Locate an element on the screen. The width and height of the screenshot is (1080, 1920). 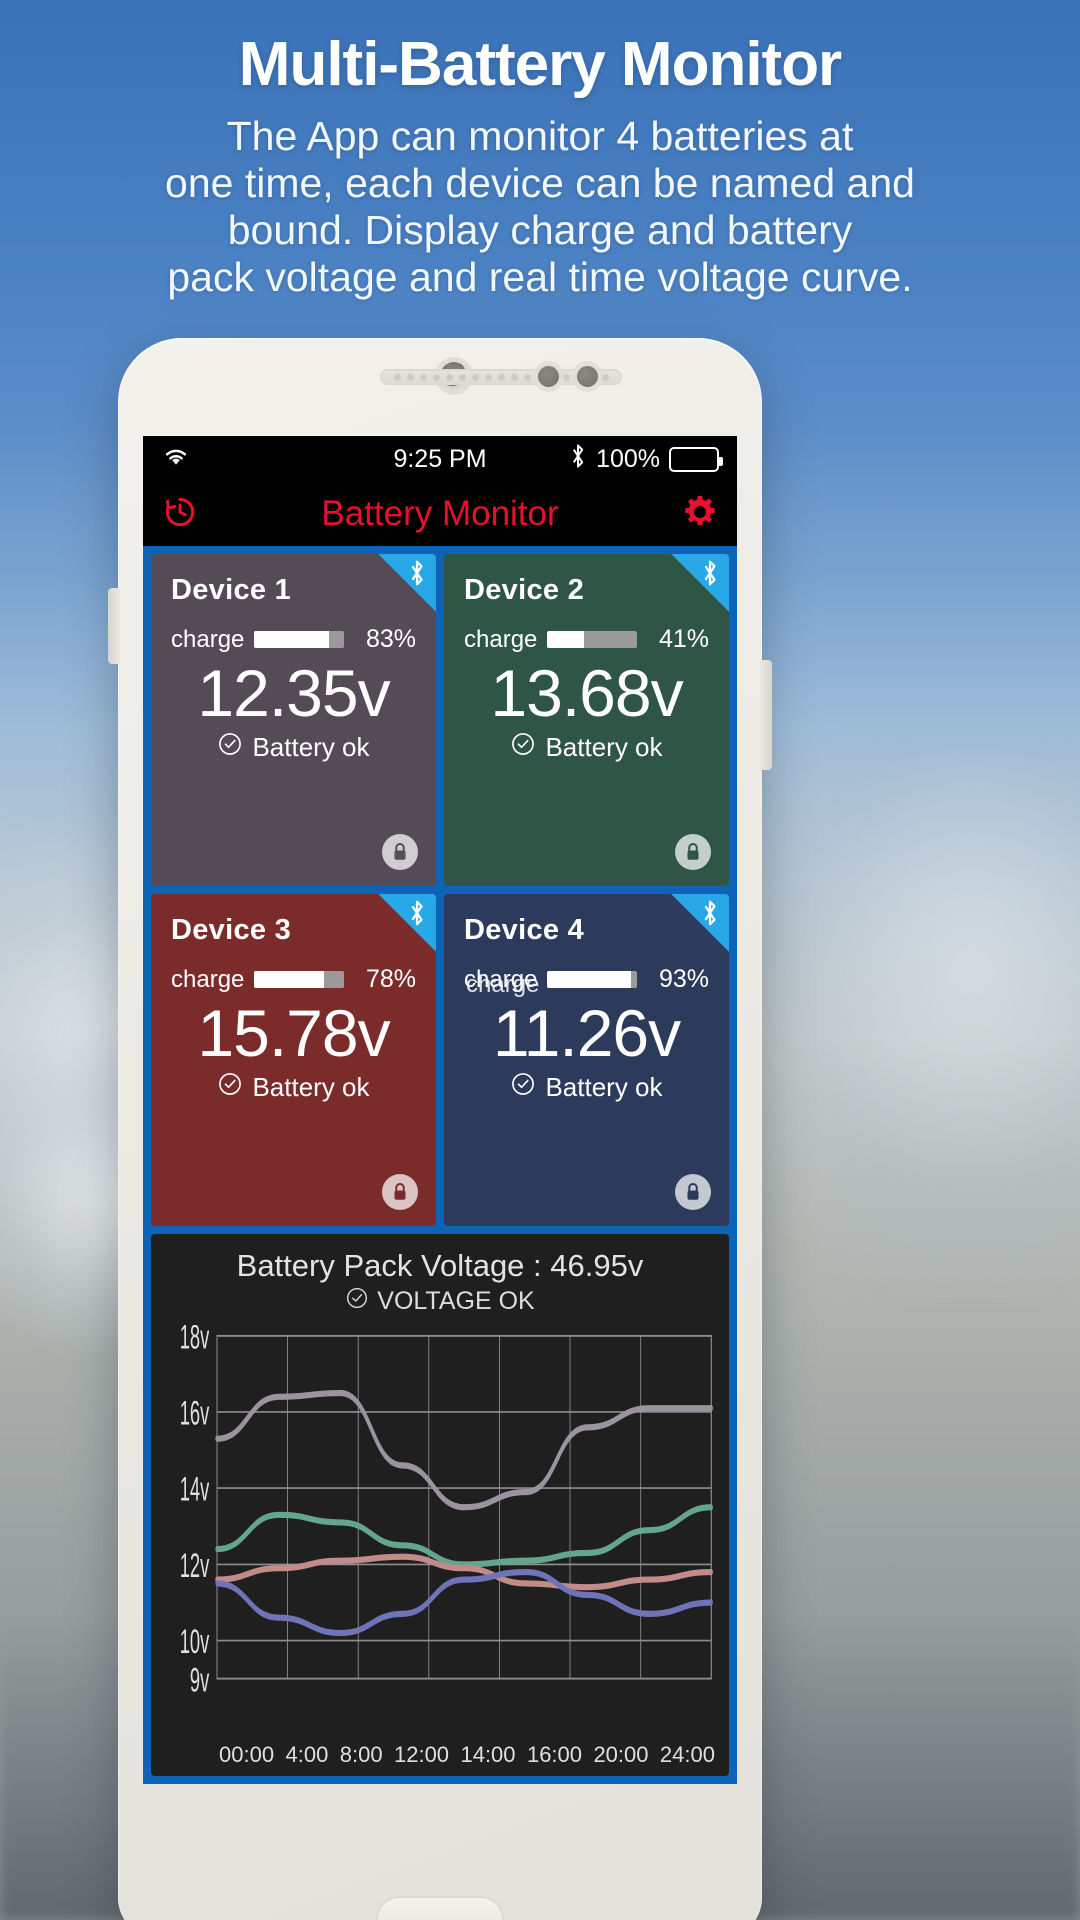
voltage-value: 15.78v is located at coordinates (293, 1033).